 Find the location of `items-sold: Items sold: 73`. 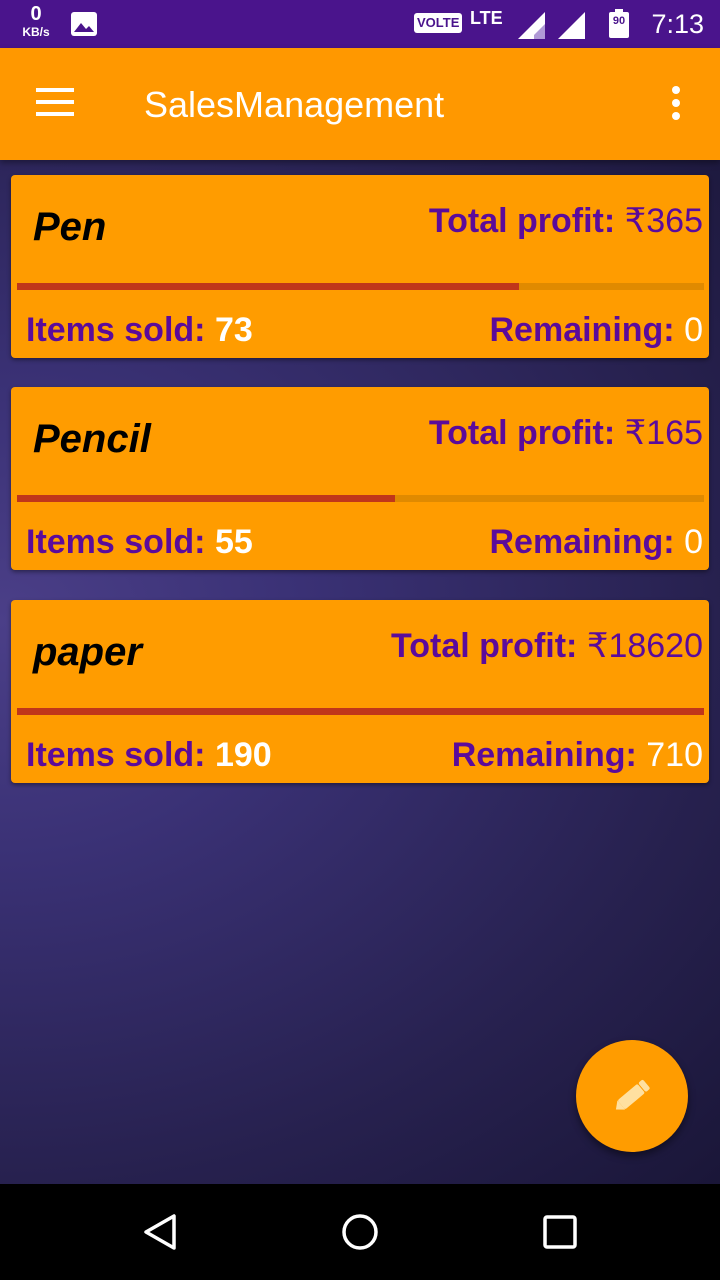

items-sold: Items sold: 73 is located at coordinates (139, 330).